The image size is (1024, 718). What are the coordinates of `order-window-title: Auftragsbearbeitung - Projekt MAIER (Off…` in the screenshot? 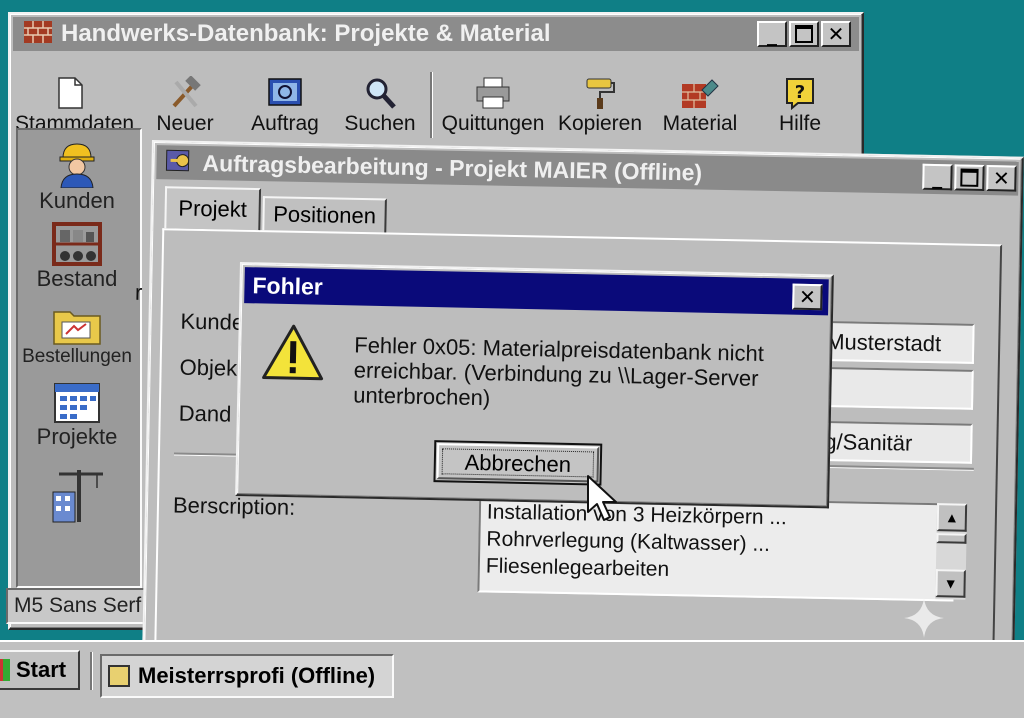 It's located at (452, 167).